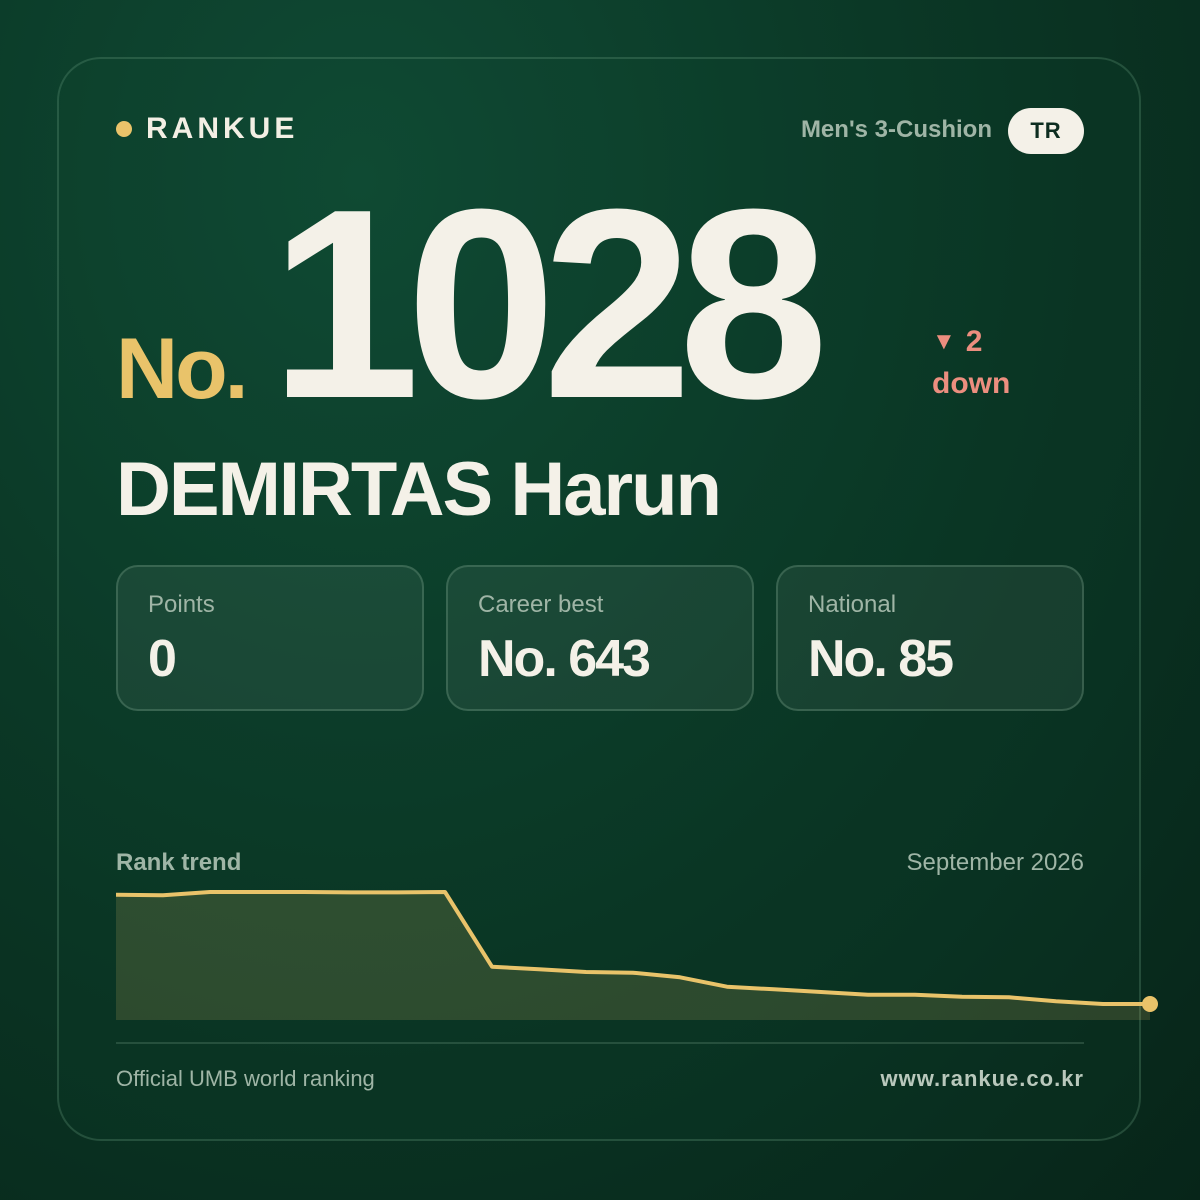  I want to click on stat-label: Career best, so click(541, 604).